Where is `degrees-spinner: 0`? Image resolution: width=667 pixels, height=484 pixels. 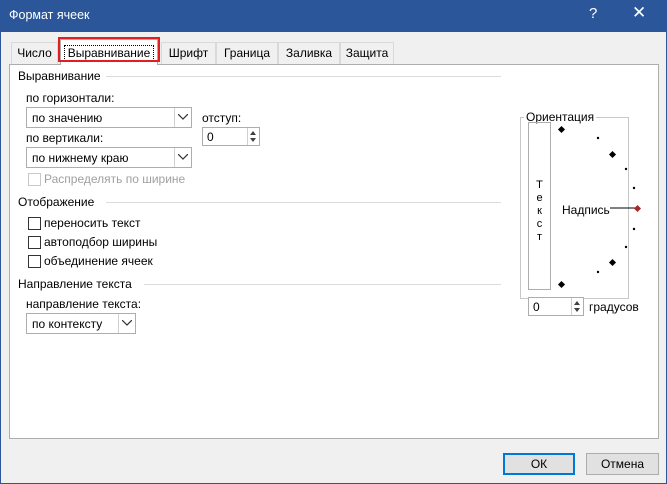 degrees-spinner: 0 is located at coordinates (556, 306).